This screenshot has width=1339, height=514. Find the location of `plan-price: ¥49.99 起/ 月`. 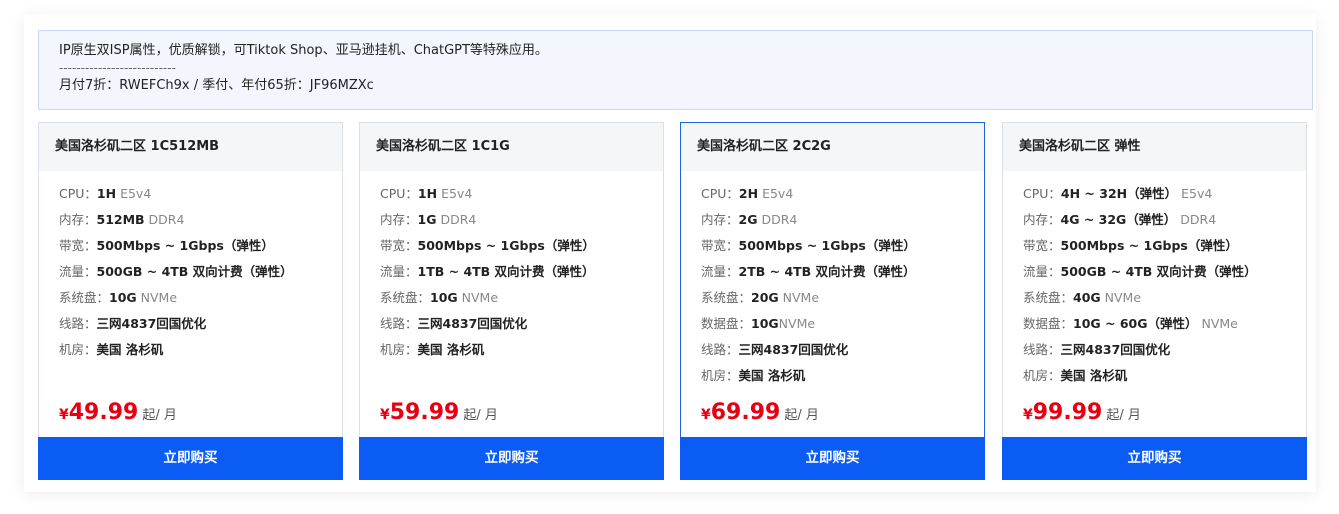

plan-price: ¥49.99 起/ 月 is located at coordinates (118, 412).